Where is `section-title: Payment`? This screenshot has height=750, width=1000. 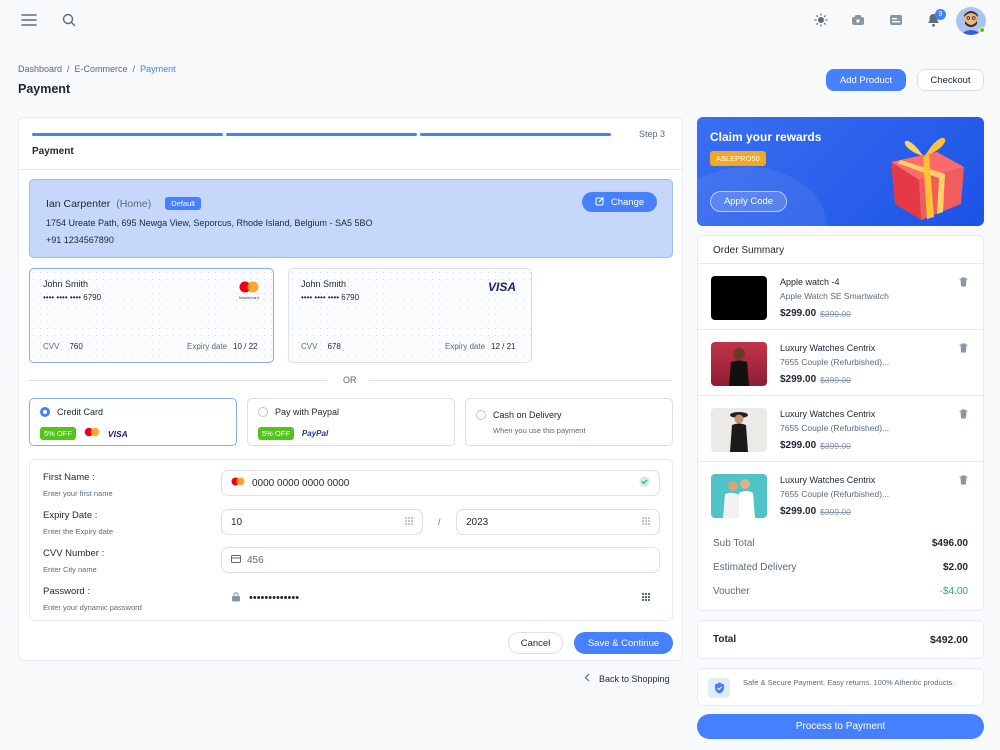
section-title: Payment is located at coordinates (53, 151).